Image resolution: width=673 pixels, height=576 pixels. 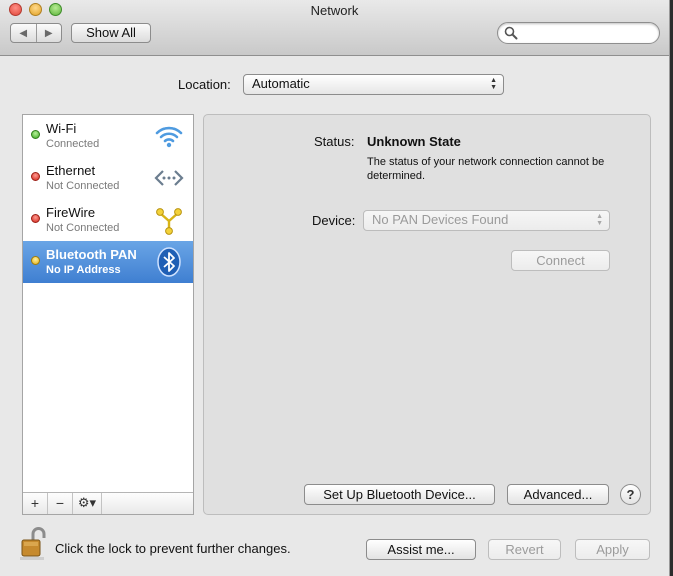 What do you see at coordinates (73, 144) in the screenshot?
I see `service-status: Connected` at bounding box center [73, 144].